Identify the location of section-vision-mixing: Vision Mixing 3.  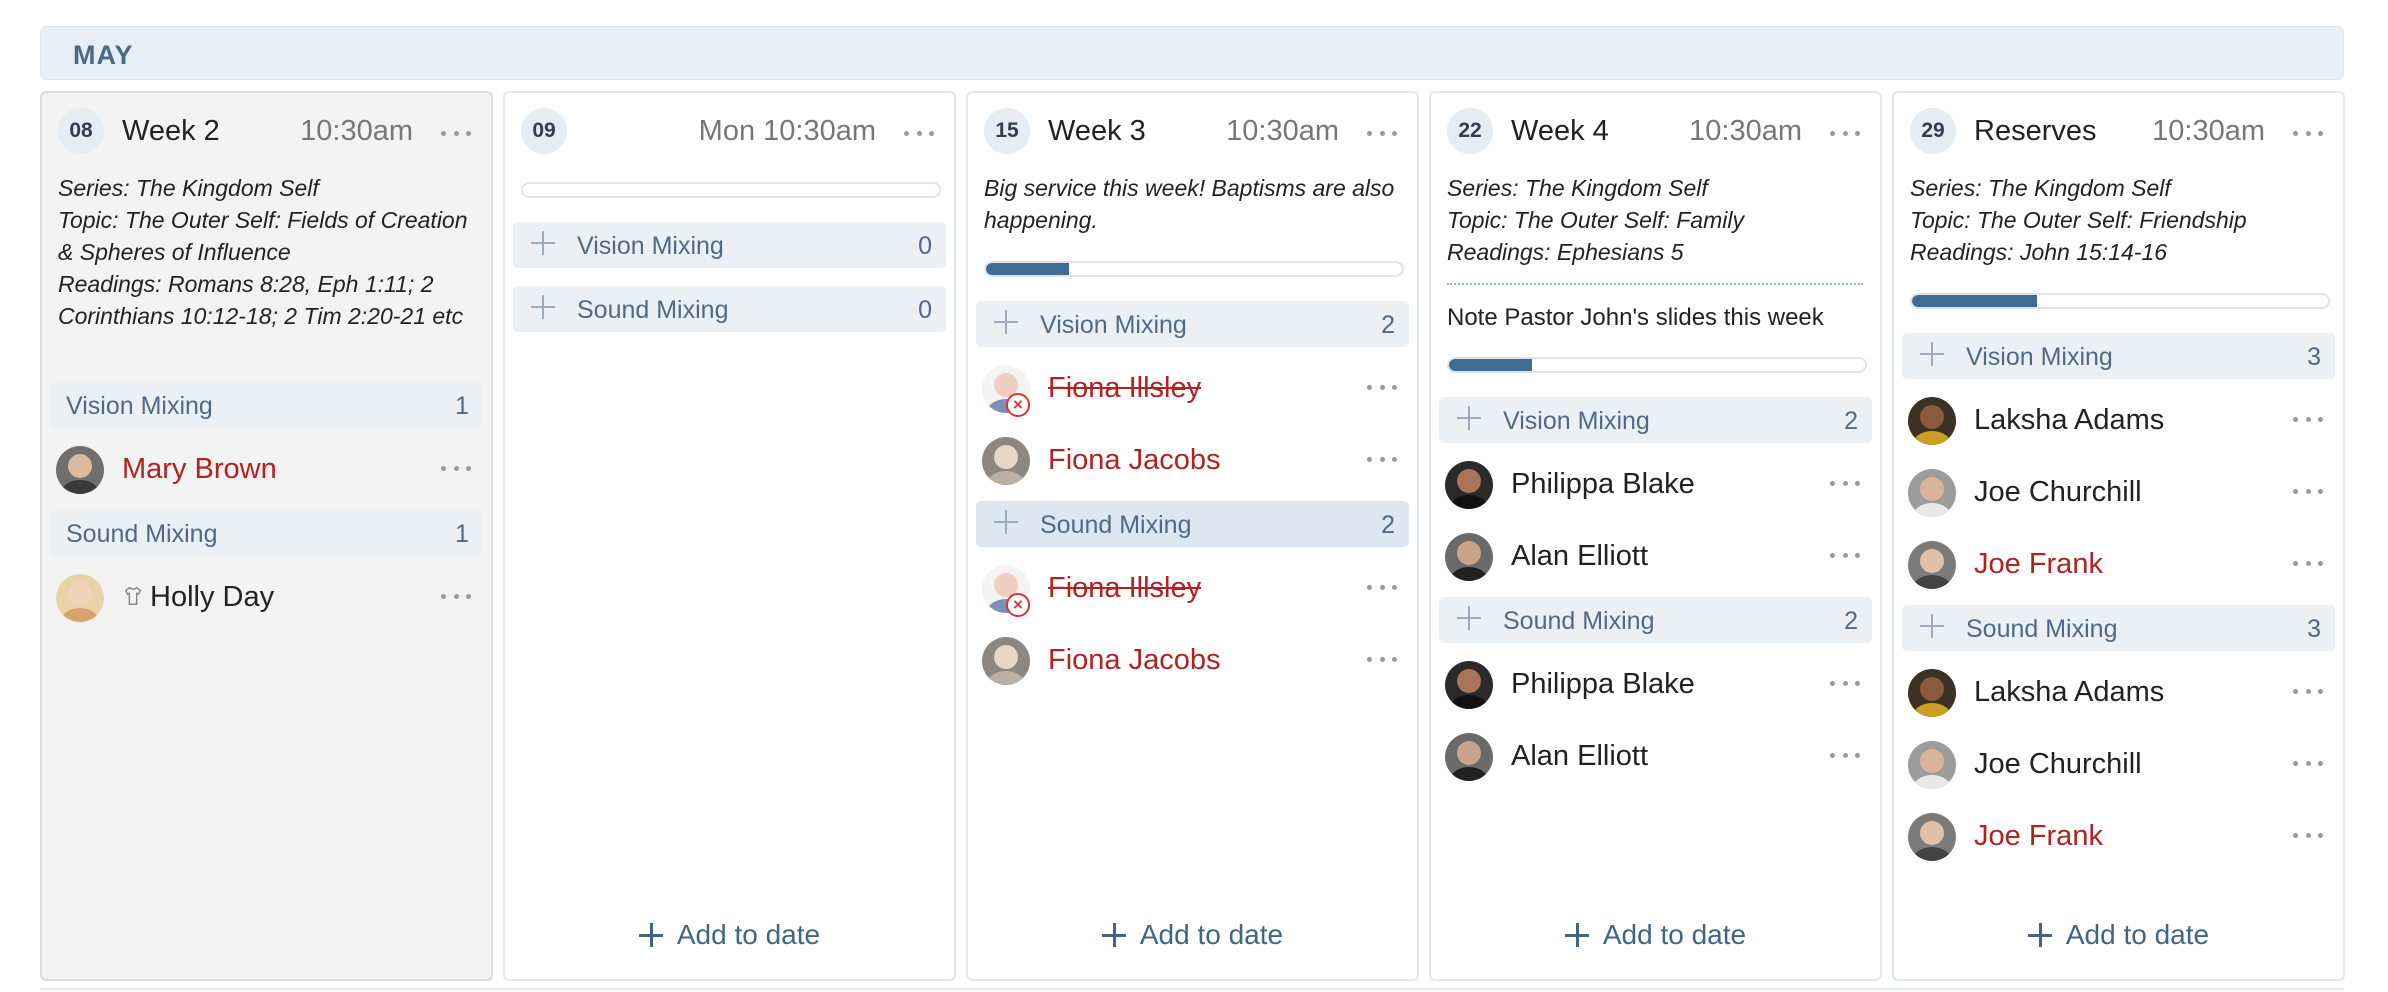
(2118, 356).